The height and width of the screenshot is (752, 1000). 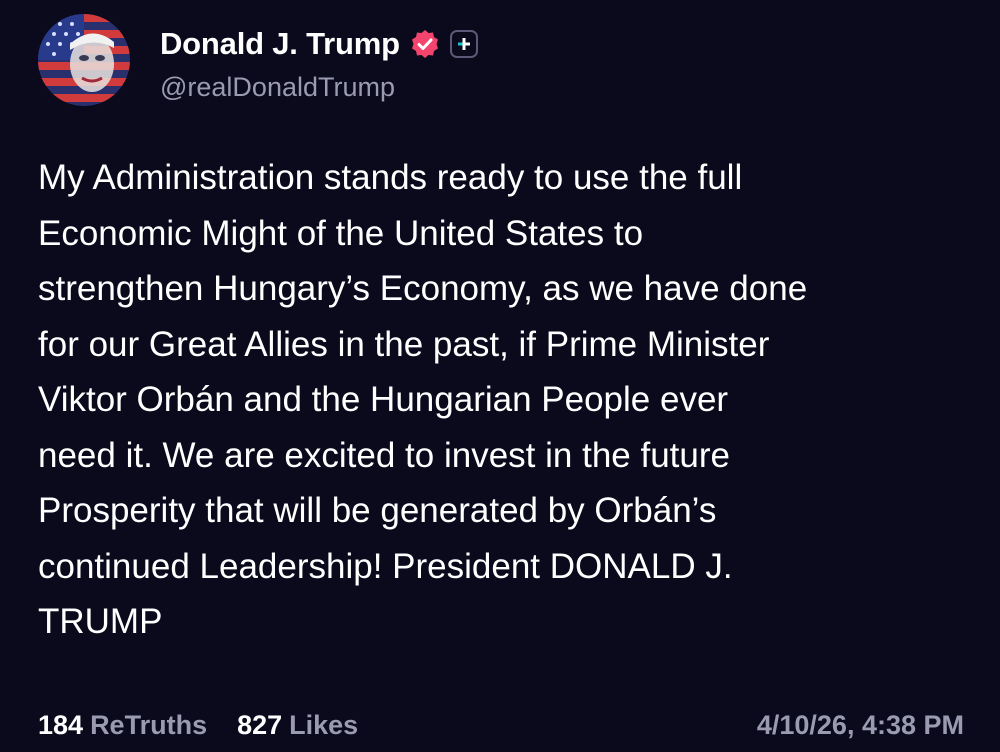 I want to click on retruths-stat: 184 ReTruths, so click(x=122, y=725).